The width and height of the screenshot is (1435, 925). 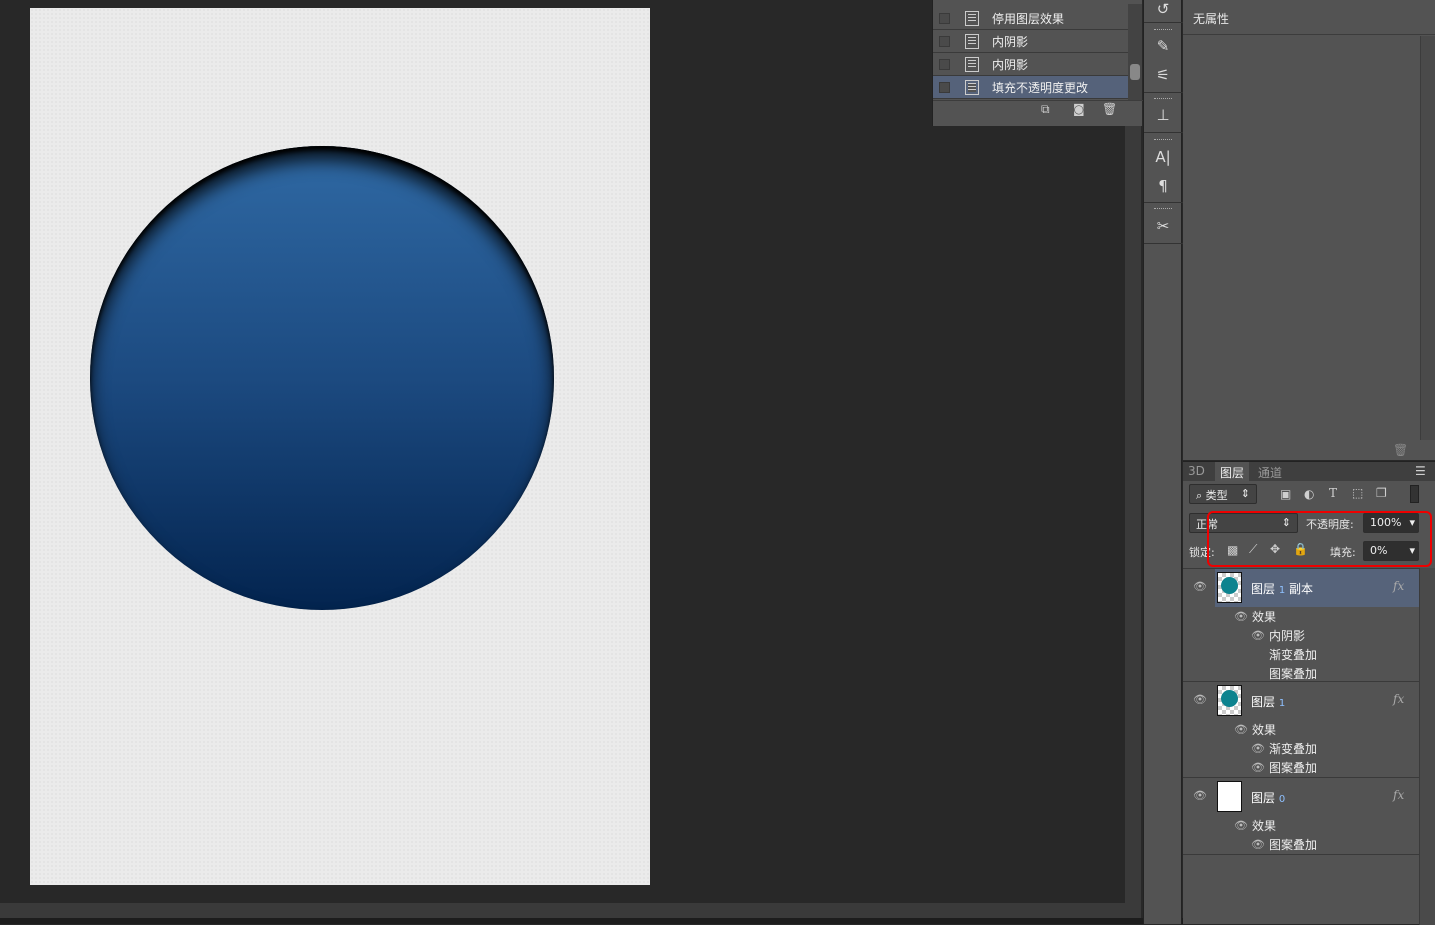 I want to click on layer-name: 图层 1 副本, so click(x=1282, y=588).